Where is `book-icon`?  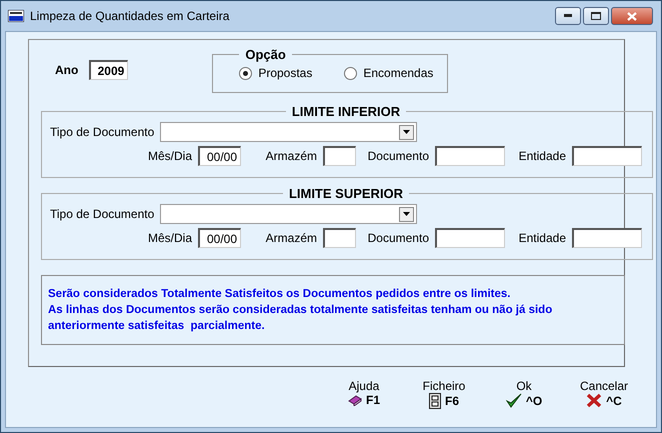 book-icon is located at coordinates (355, 400).